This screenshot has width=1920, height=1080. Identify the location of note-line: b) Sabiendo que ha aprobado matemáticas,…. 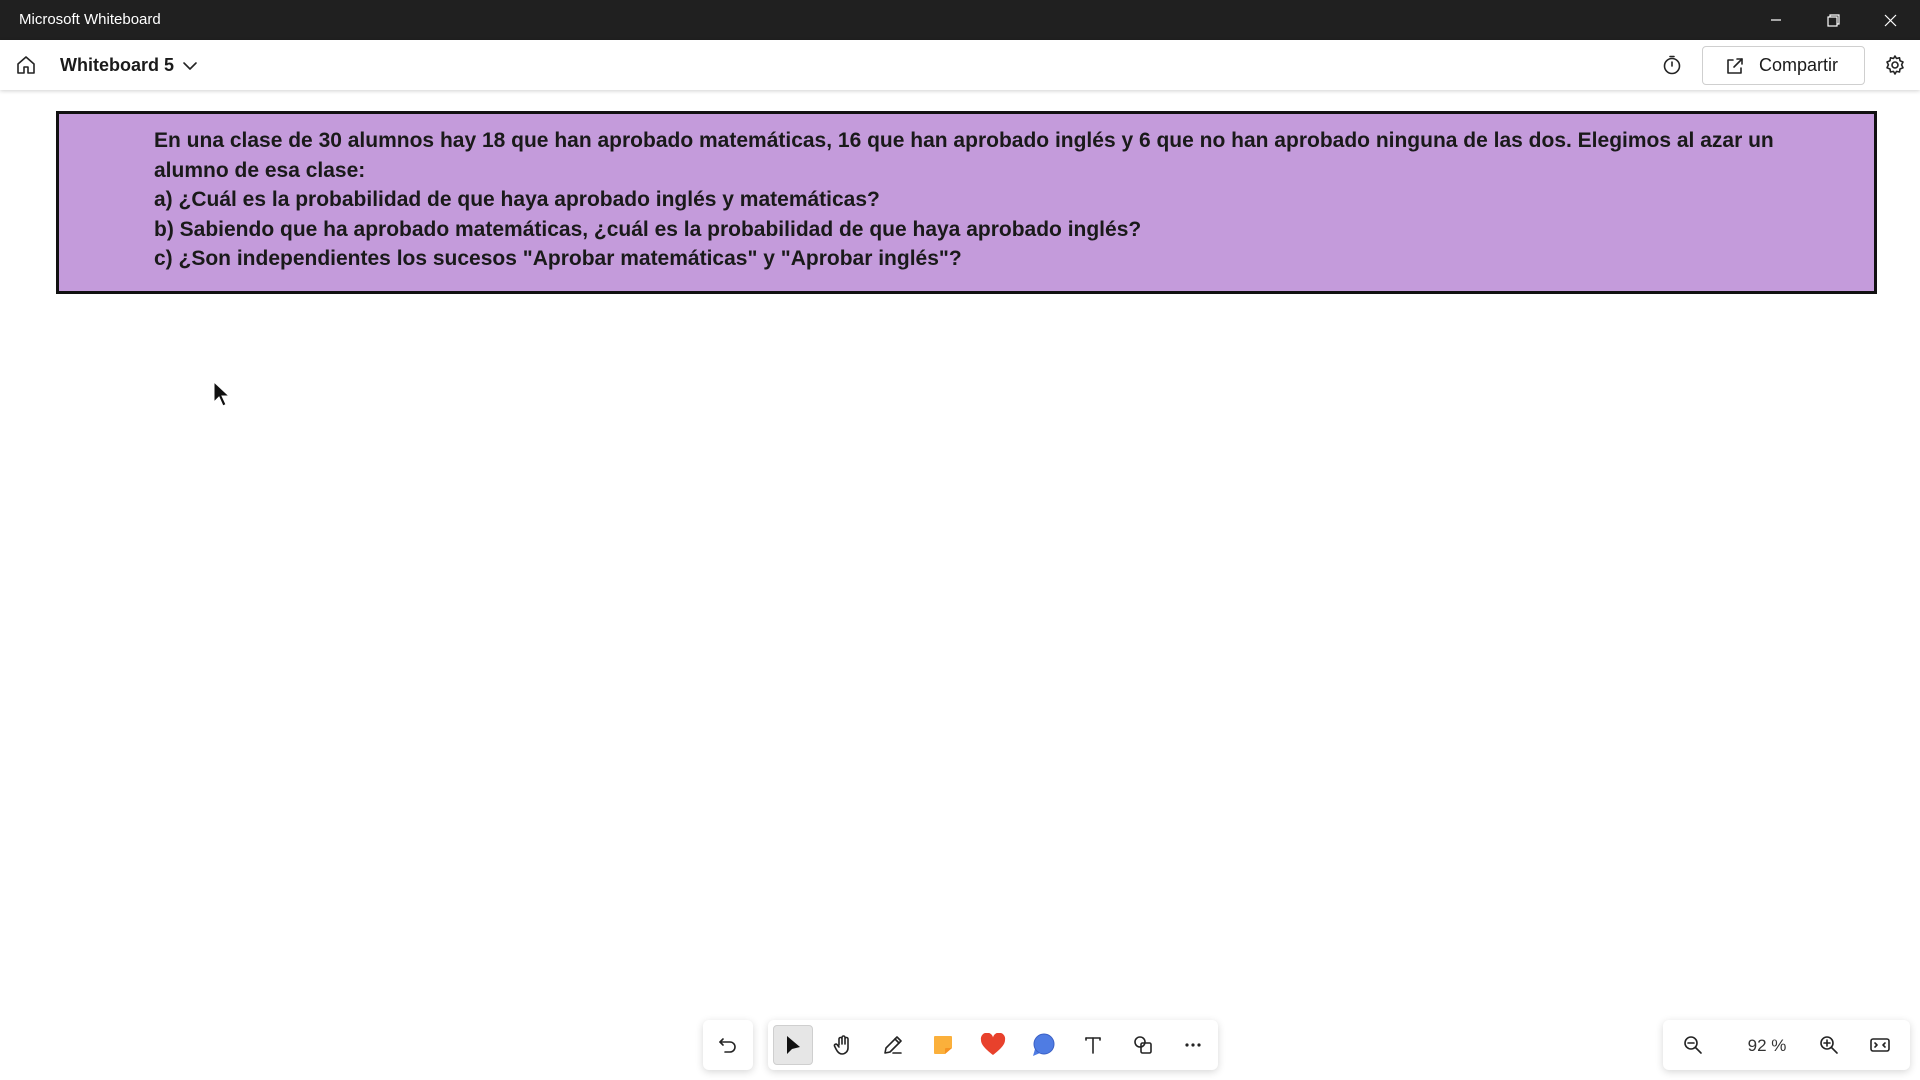
(648, 229).